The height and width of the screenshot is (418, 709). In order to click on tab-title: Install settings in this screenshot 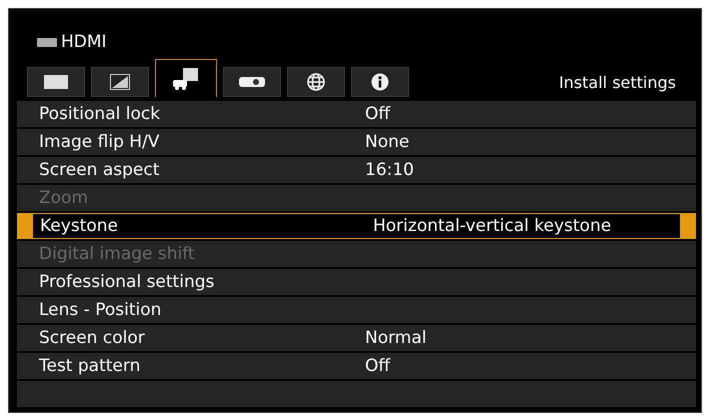, I will do `click(617, 82)`.